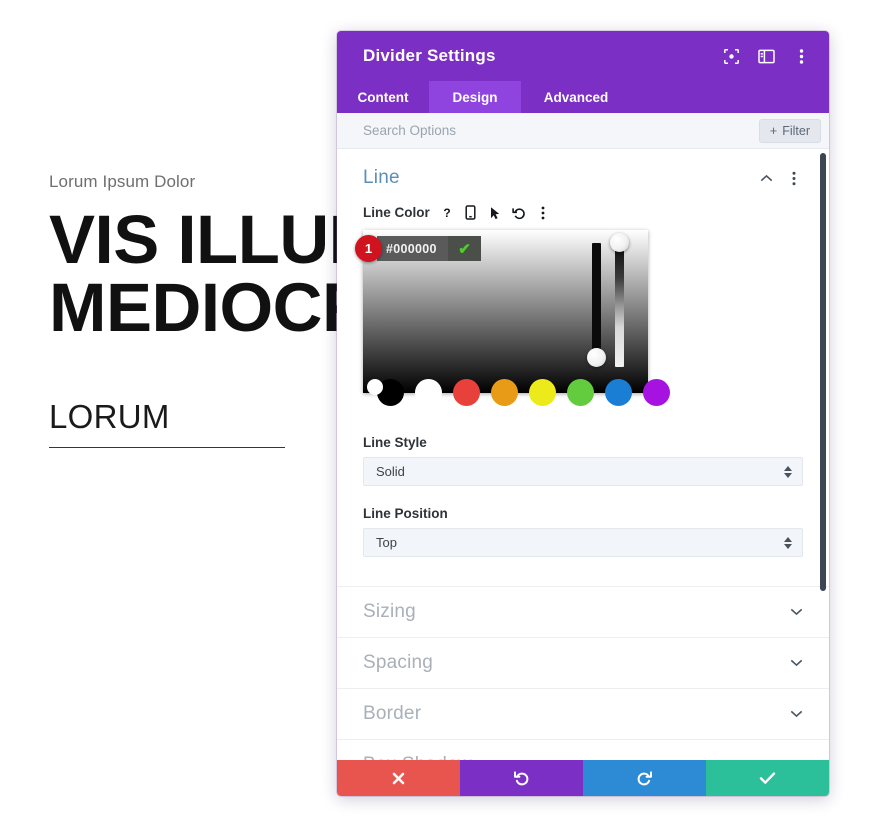 This screenshot has width=880, height=830. Describe the element at coordinates (596, 357) in the screenshot. I see `hue-slider-handle` at that location.